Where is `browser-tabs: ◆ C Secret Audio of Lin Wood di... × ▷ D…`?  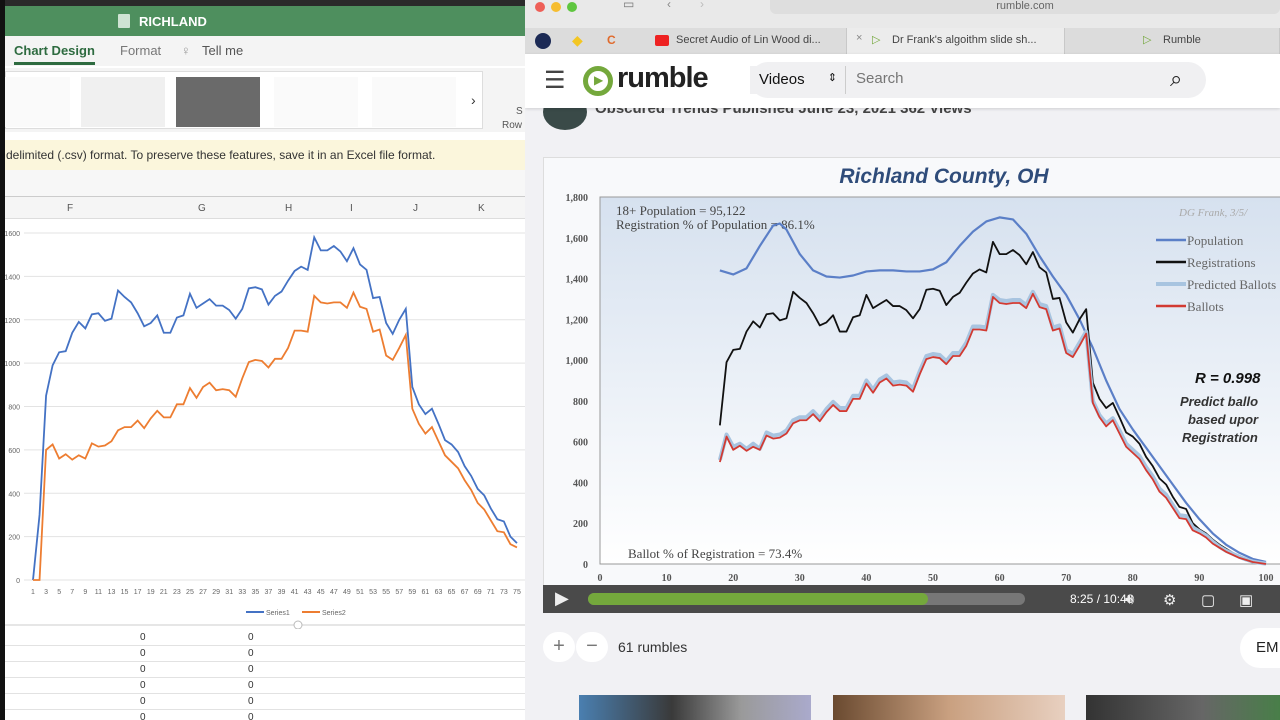
browser-tabs: ◆ C Secret Audio of Lin Wood di... × ▷ D… is located at coordinates (902, 41).